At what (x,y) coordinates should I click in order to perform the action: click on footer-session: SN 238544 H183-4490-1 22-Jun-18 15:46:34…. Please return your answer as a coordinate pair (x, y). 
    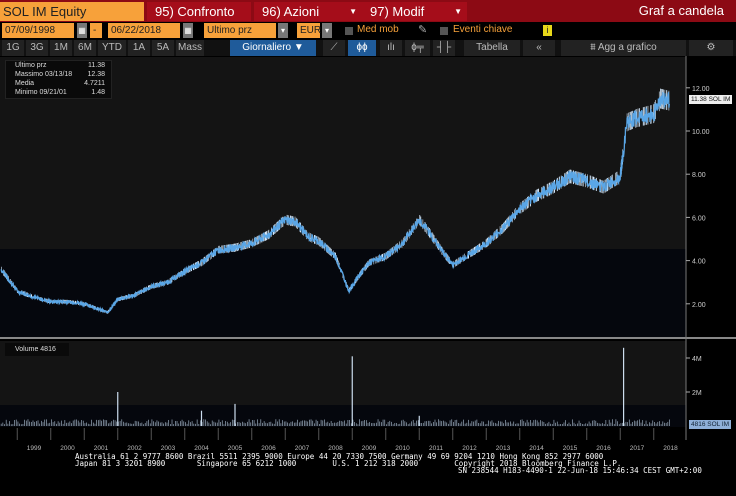
    Looking at the image, I should click on (580, 470).